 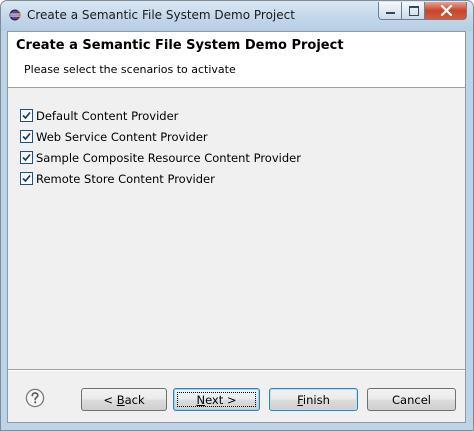 I want to click on scenario-web-service-content-provider: Web Service Content Provider, so click(x=160, y=136).